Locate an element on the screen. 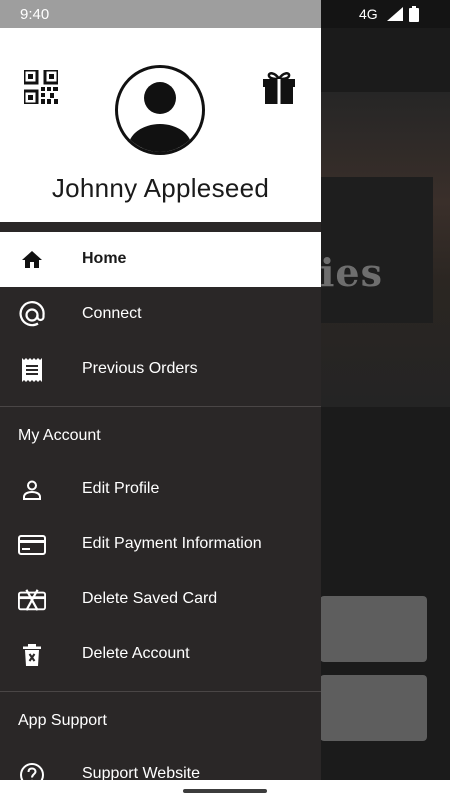 The width and height of the screenshot is (450, 800). receipt-icon is located at coordinates (32, 370).